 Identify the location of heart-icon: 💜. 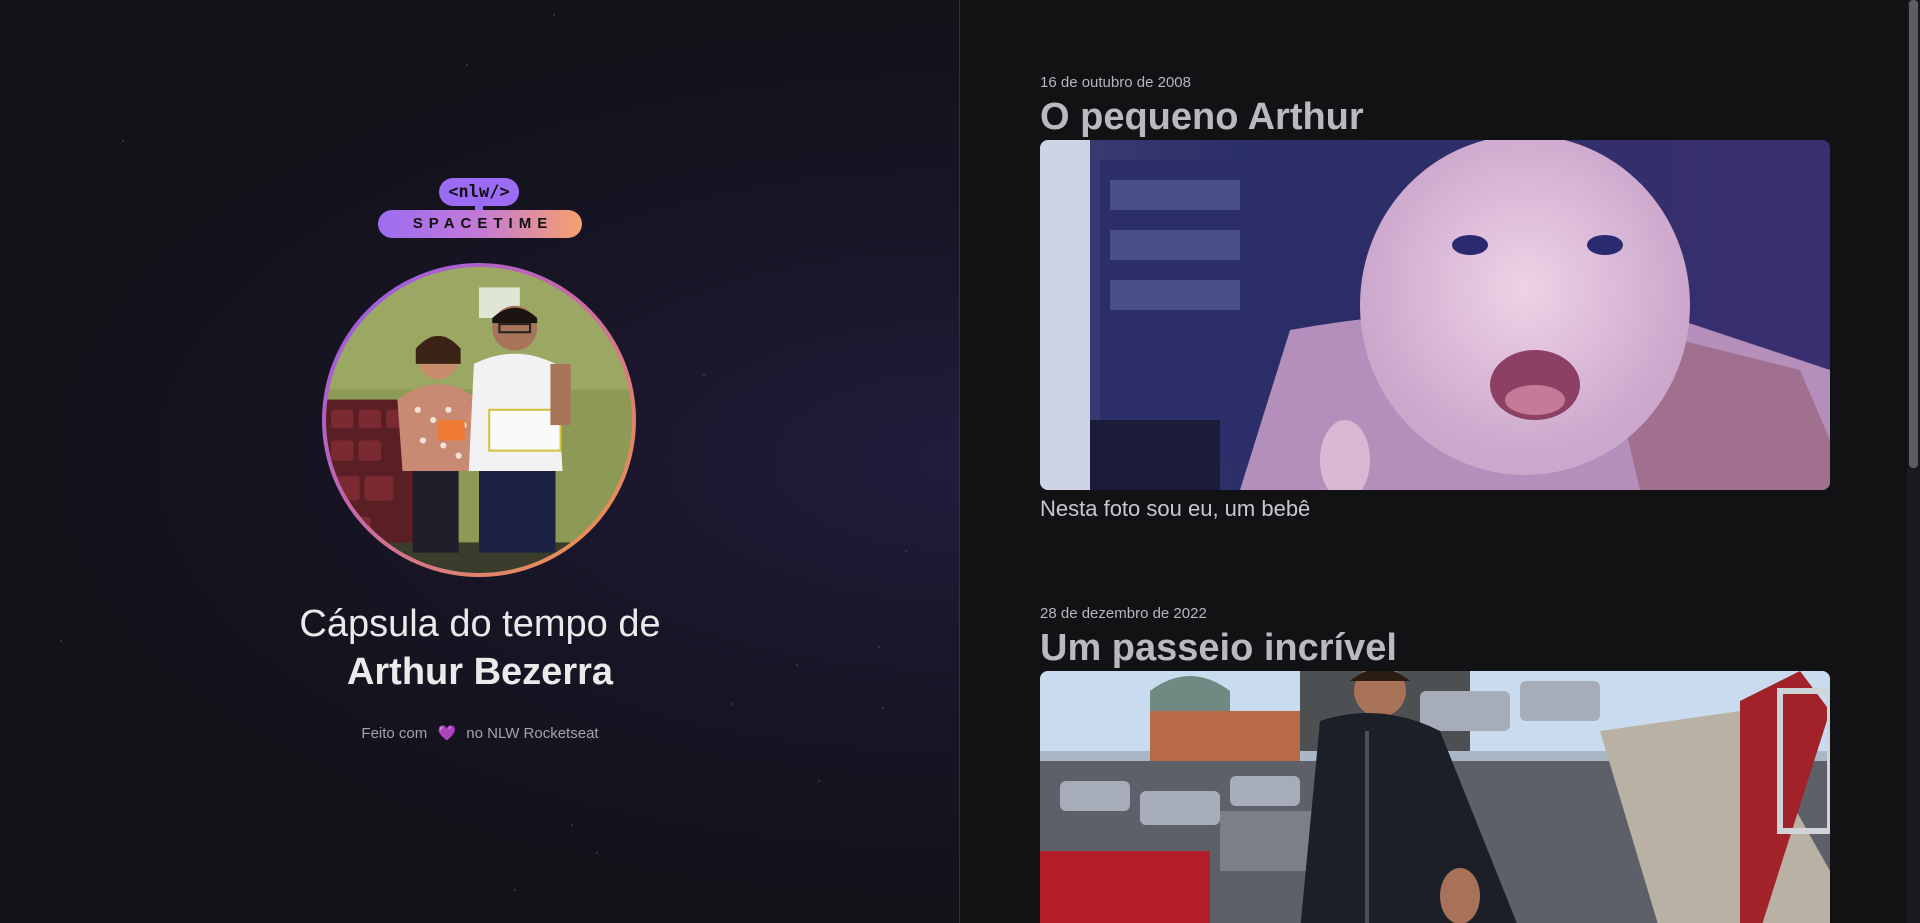
(447, 733).